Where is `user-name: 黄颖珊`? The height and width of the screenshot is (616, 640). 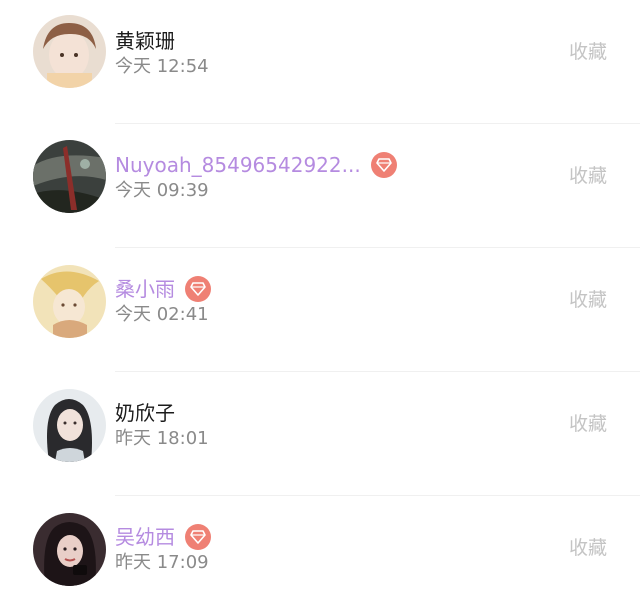 user-name: 黄颖珊 is located at coordinates (145, 41).